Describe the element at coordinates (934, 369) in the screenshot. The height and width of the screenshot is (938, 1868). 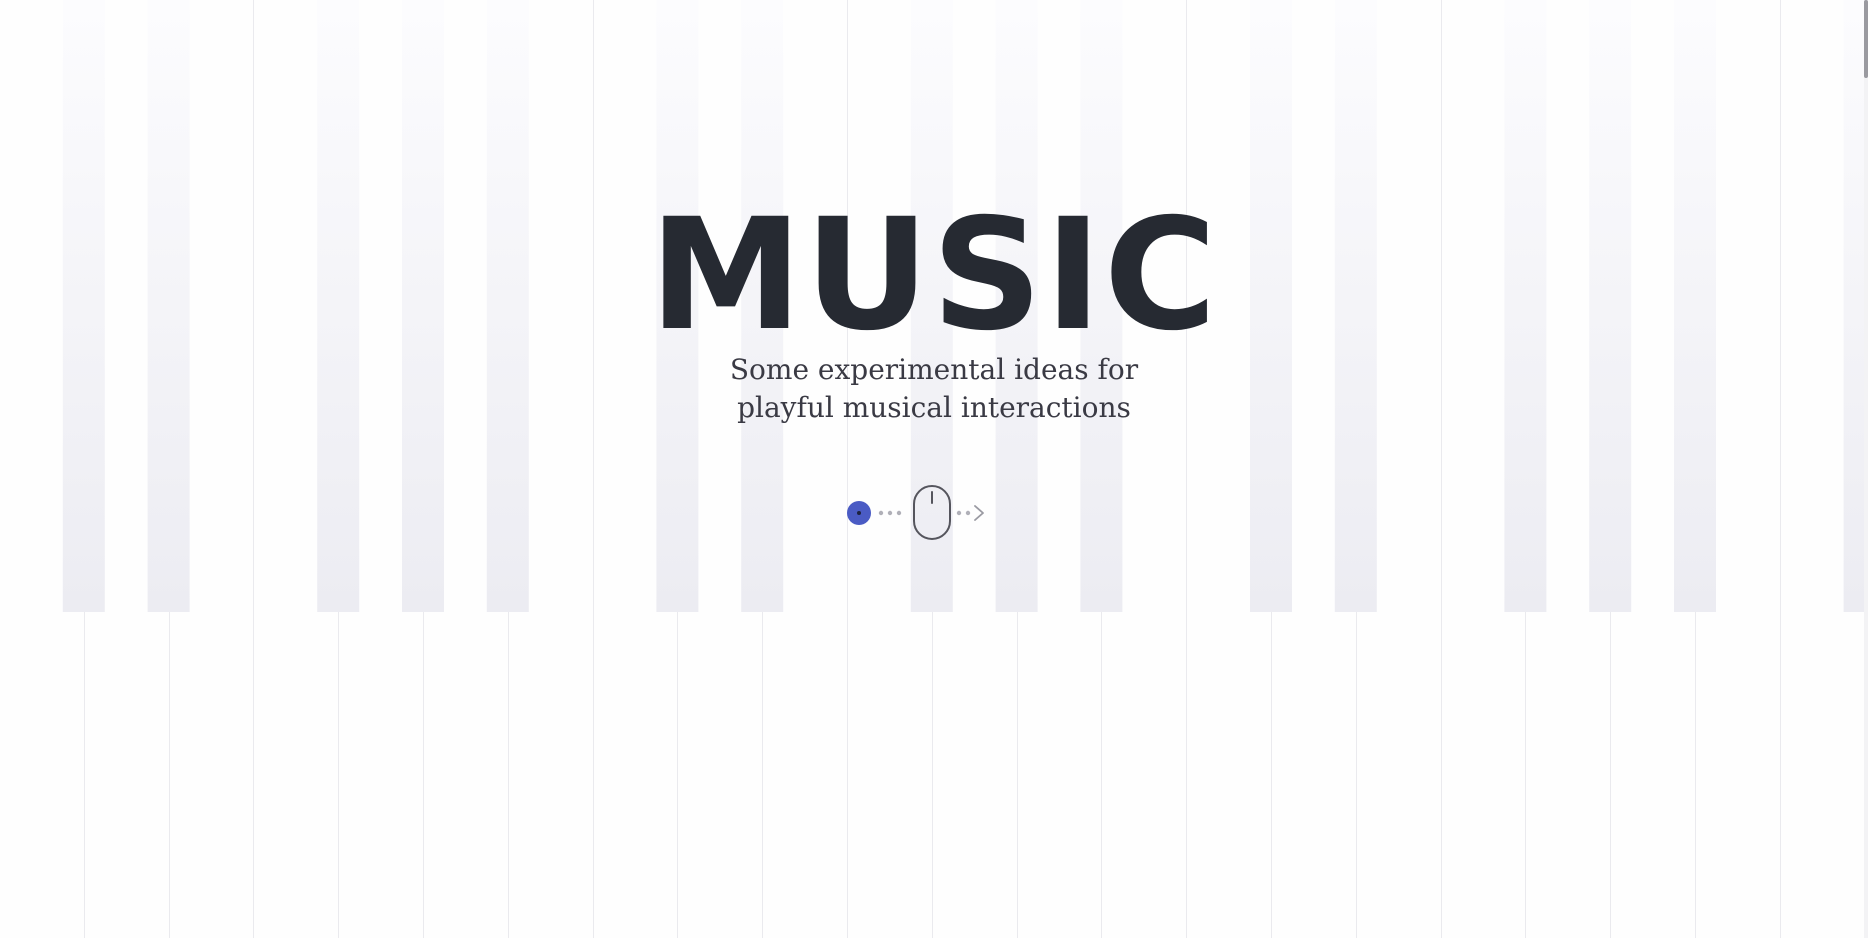
I see `subtitle-line-1: Some experimental ideas for` at that location.